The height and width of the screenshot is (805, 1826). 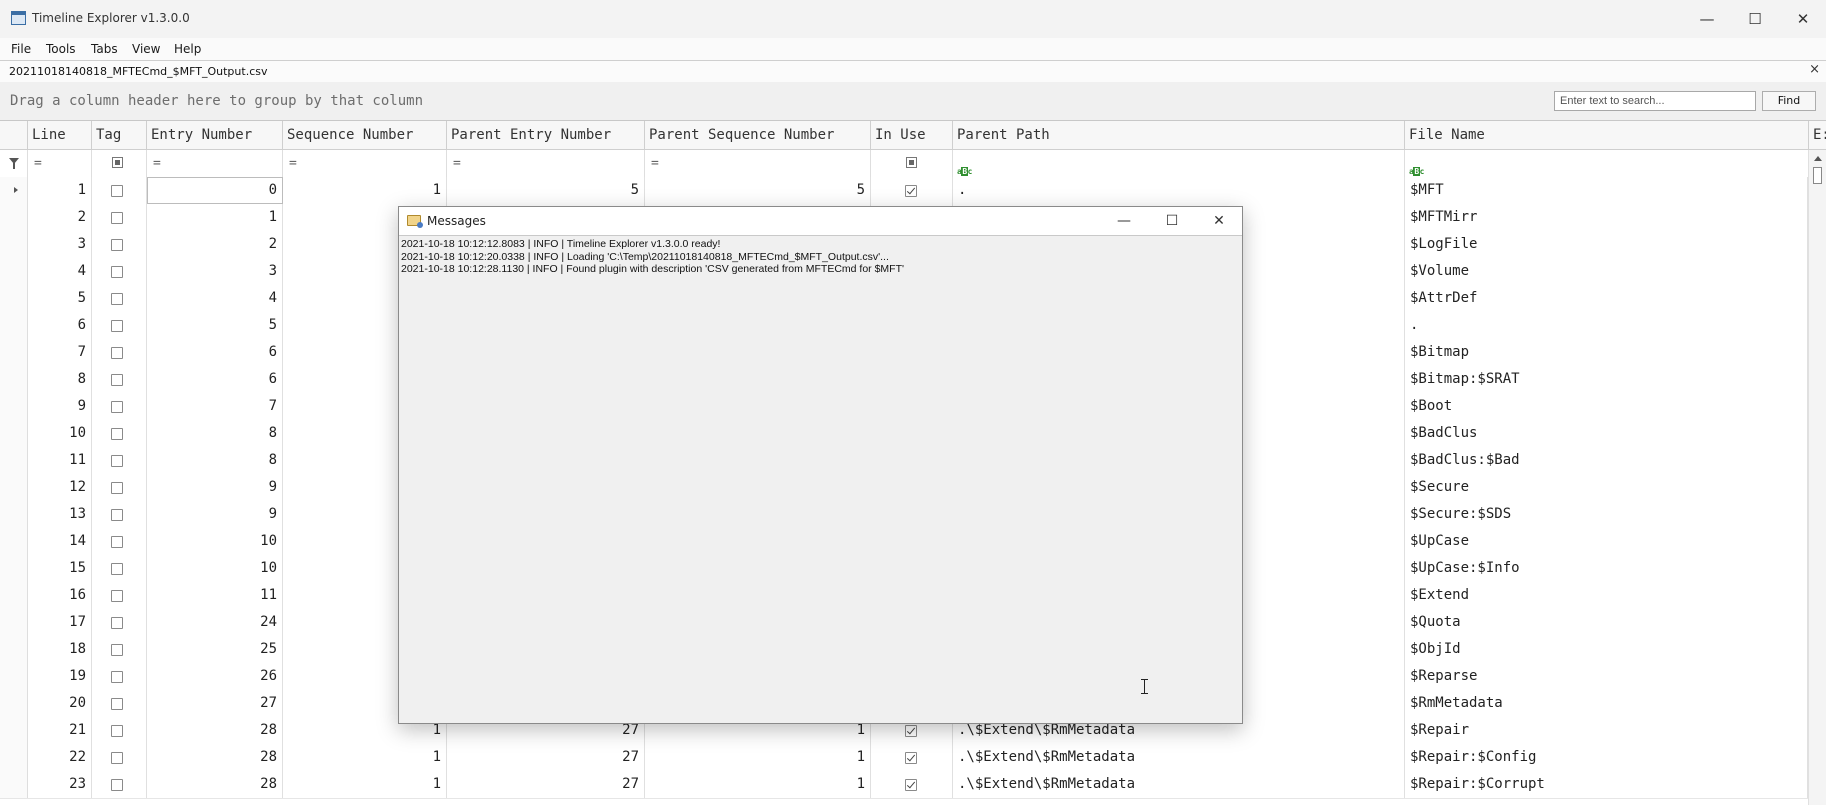 What do you see at coordinates (60, 595) in the screenshot?
I see `cell-line: 16` at bounding box center [60, 595].